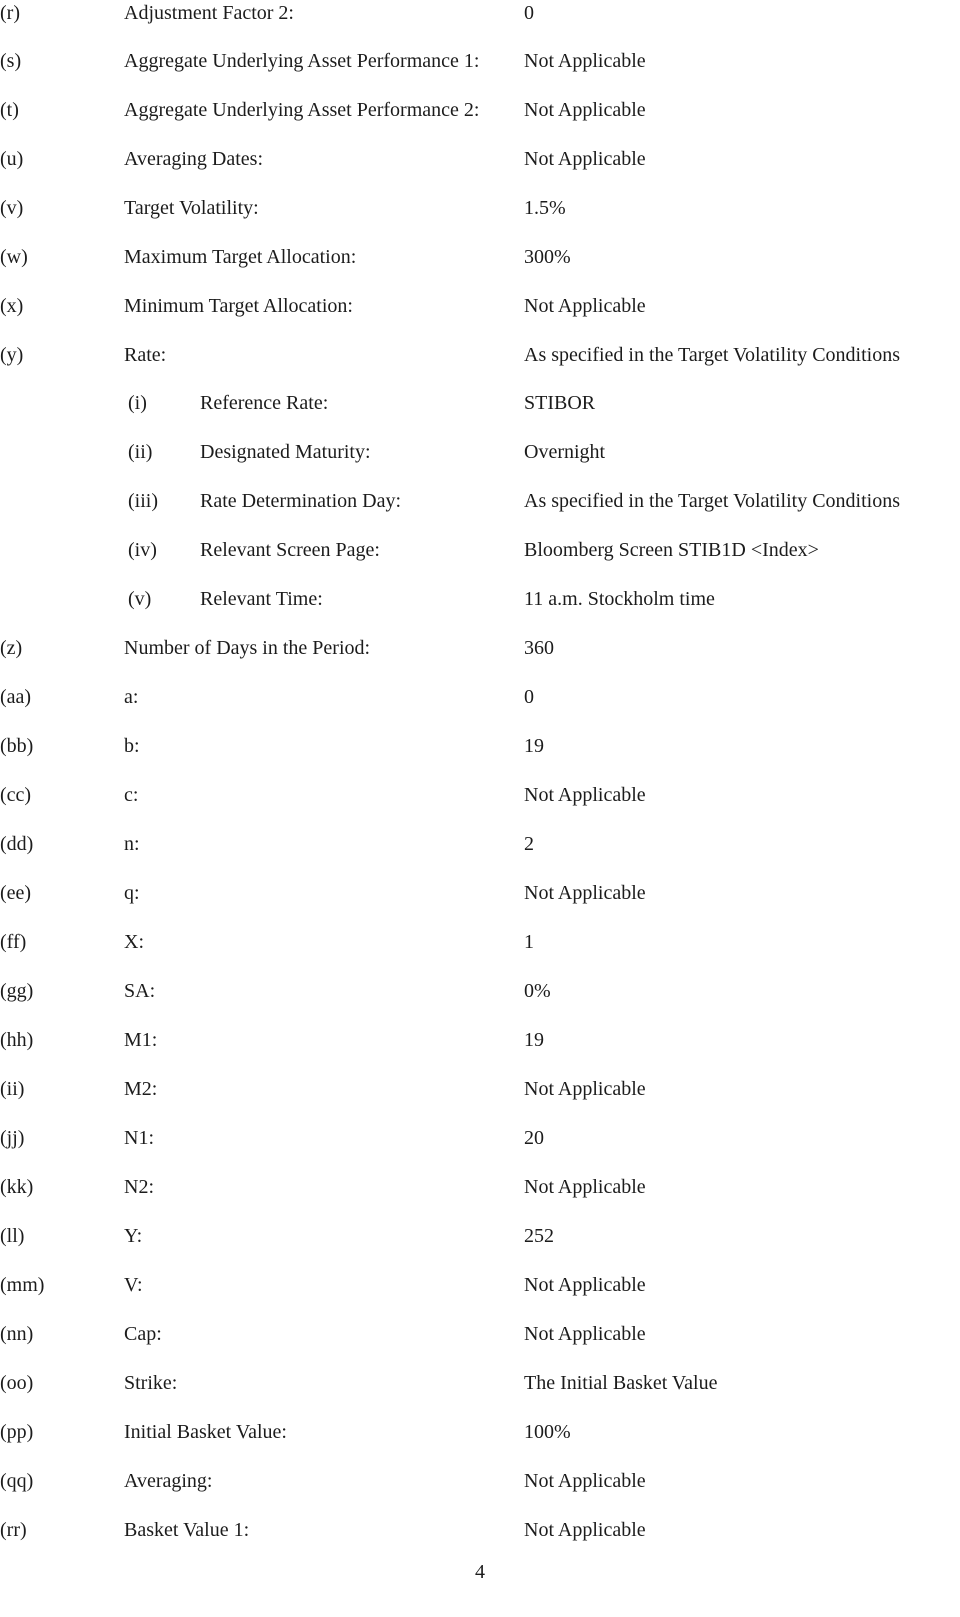  What do you see at coordinates (17, 991) in the screenshot?
I see `row-marker: (gg)` at bounding box center [17, 991].